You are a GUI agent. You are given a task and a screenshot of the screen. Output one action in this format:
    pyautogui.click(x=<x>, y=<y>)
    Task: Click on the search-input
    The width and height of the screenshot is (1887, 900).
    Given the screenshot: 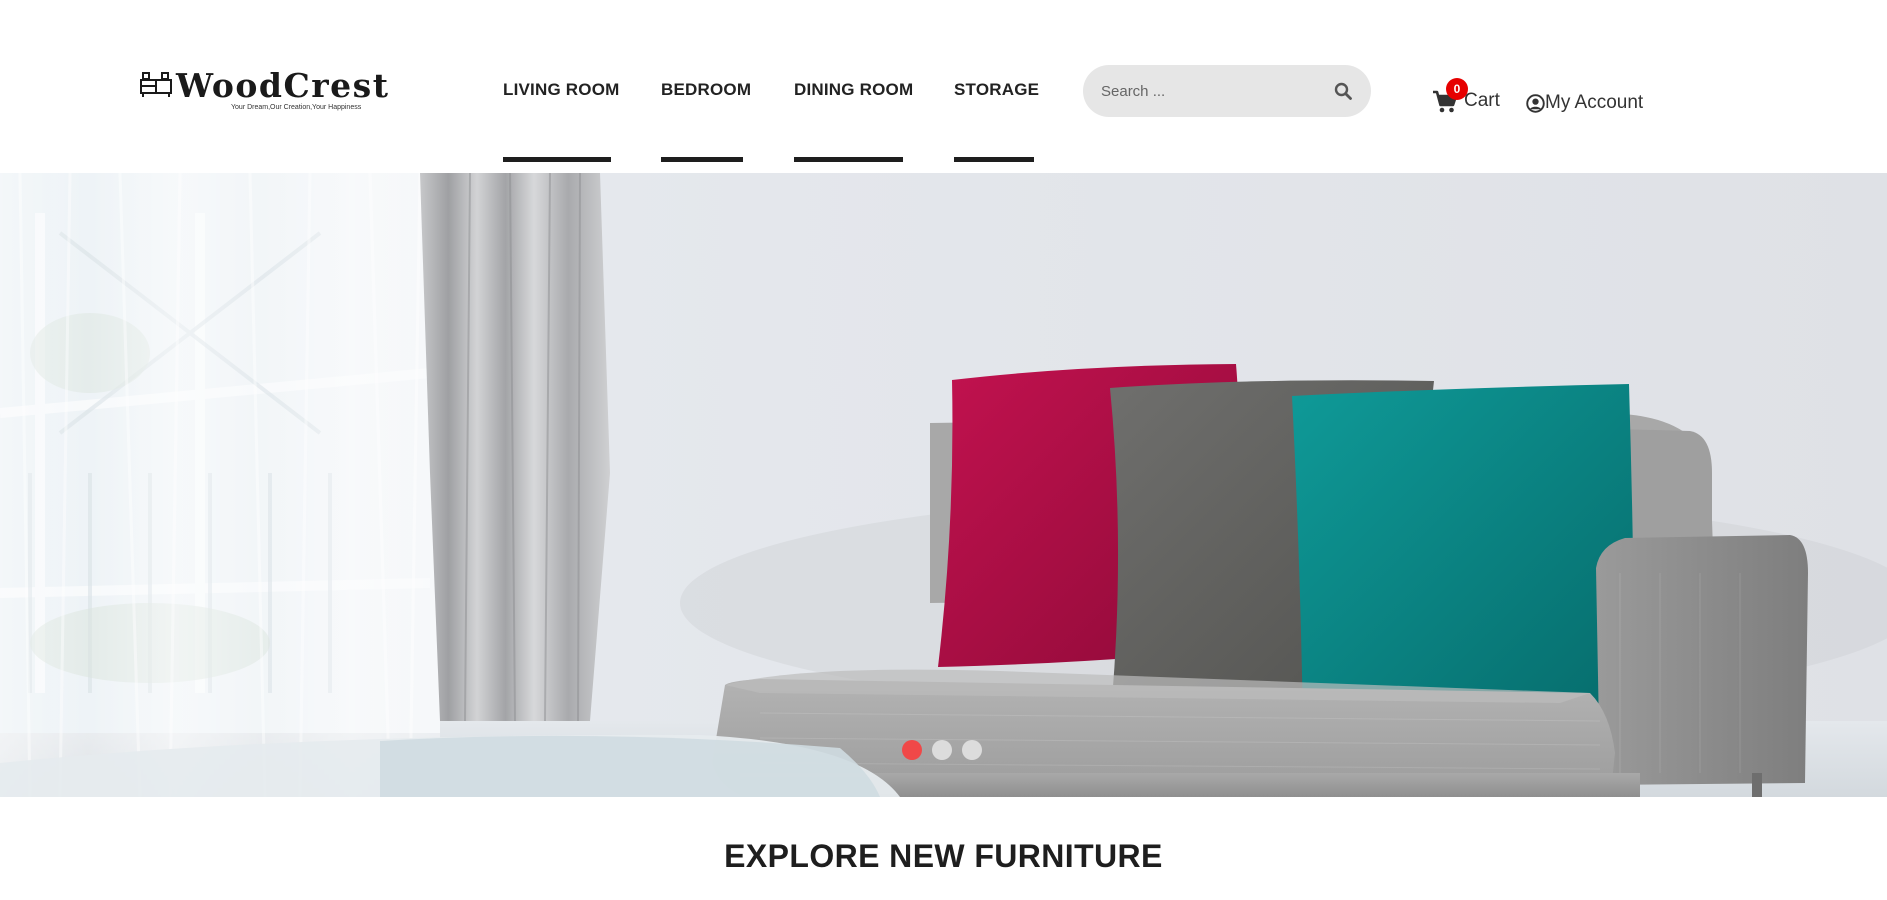 What is the action you would take?
    pyautogui.click(x=1211, y=91)
    